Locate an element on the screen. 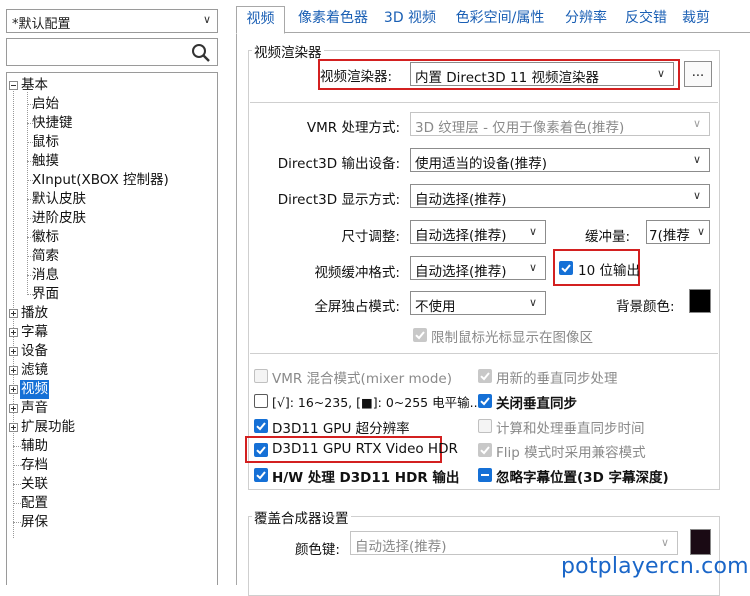 The width and height of the screenshot is (750, 596). d3d-device-dropdown: 使用适当的设备(推荐) ∨ is located at coordinates (560, 160).